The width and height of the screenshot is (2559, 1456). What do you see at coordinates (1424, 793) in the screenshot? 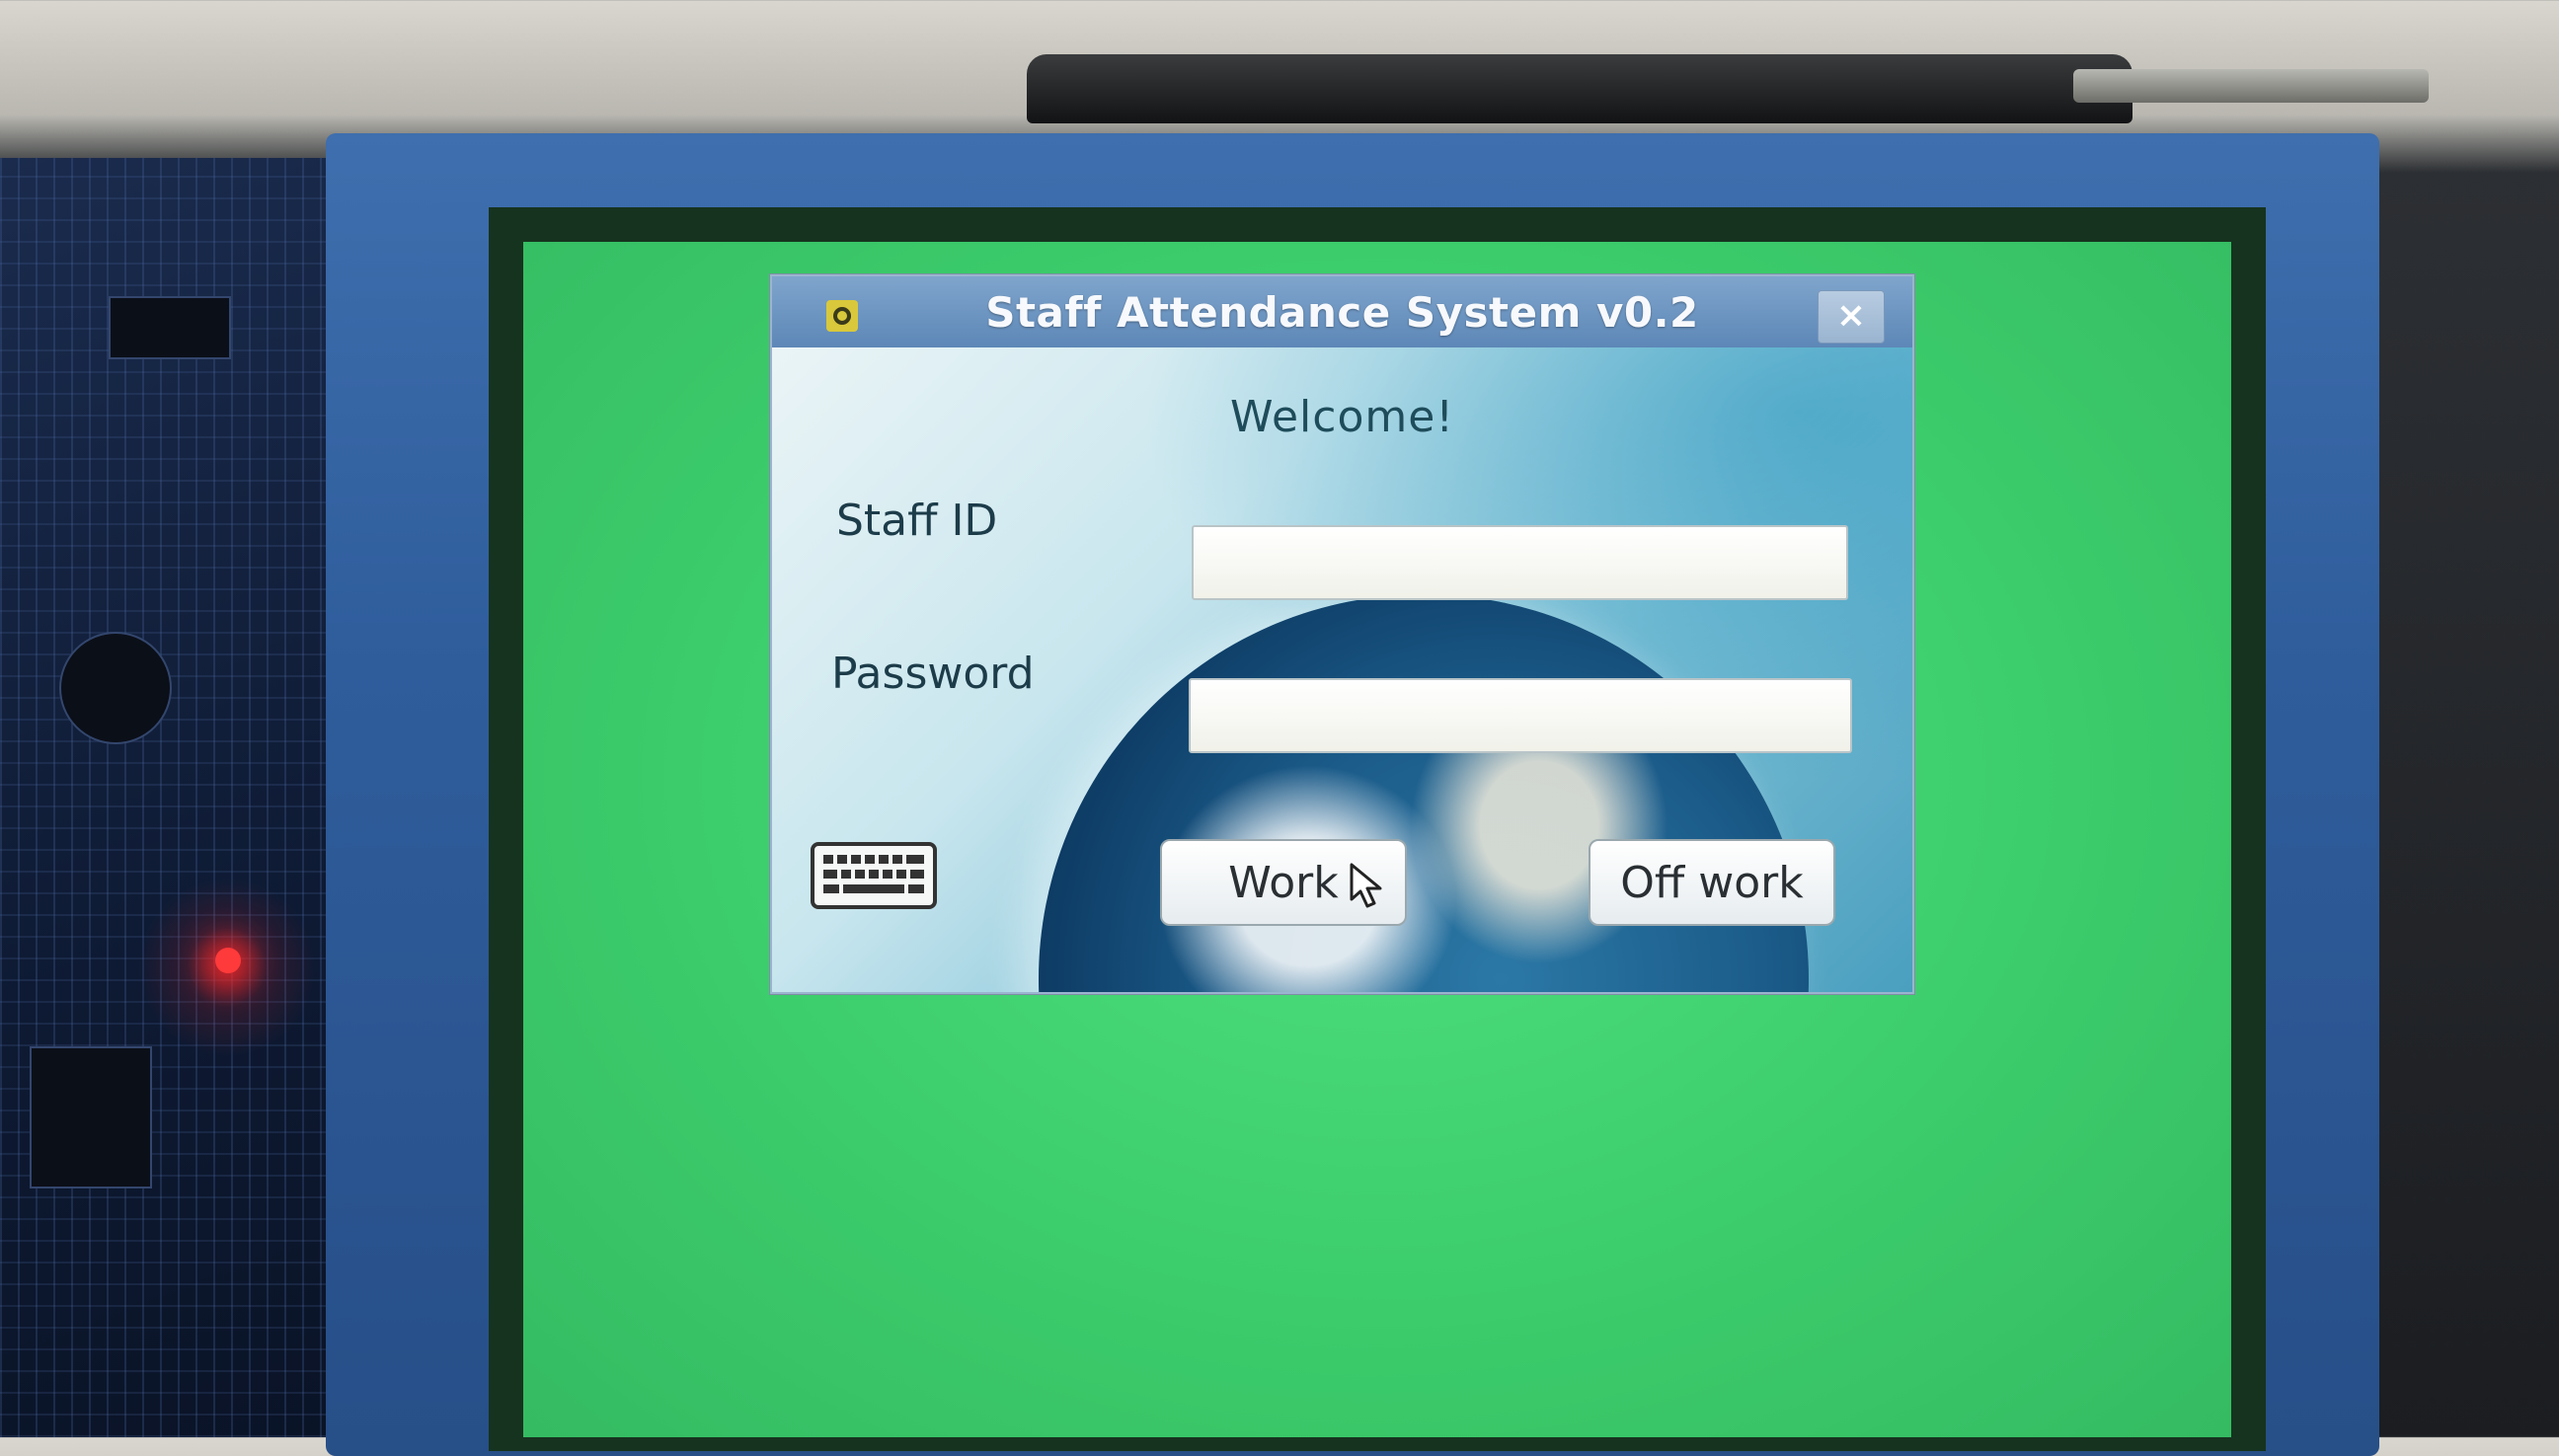
I see `globe-background` at bounding box center [1424, 793].